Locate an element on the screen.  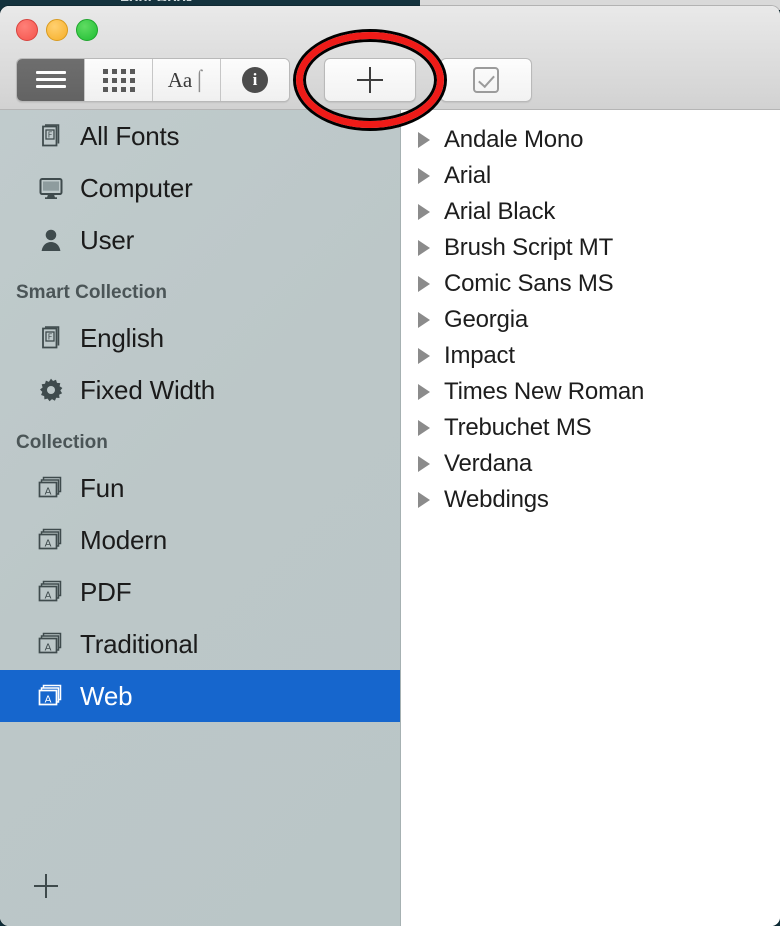
sidebar-item-computer: Computer is located at coordinates (200, 188).